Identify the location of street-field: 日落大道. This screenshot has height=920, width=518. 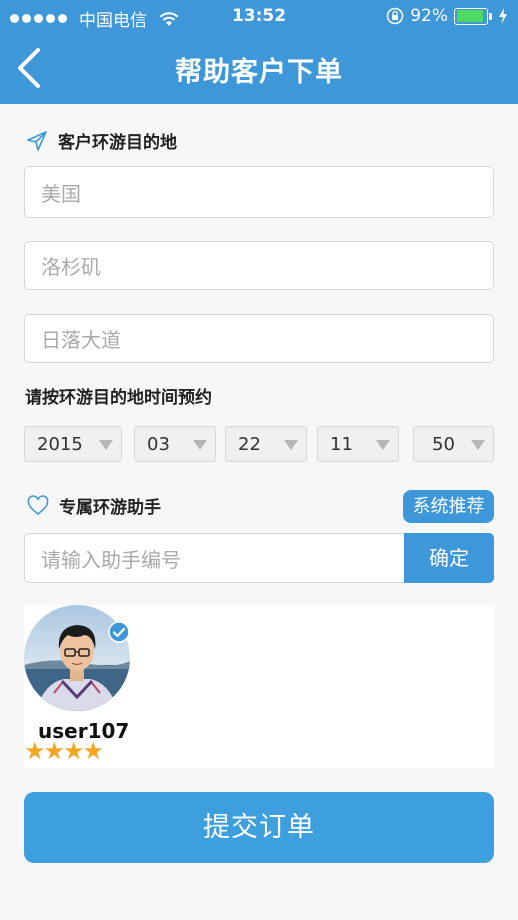
(259, 338).